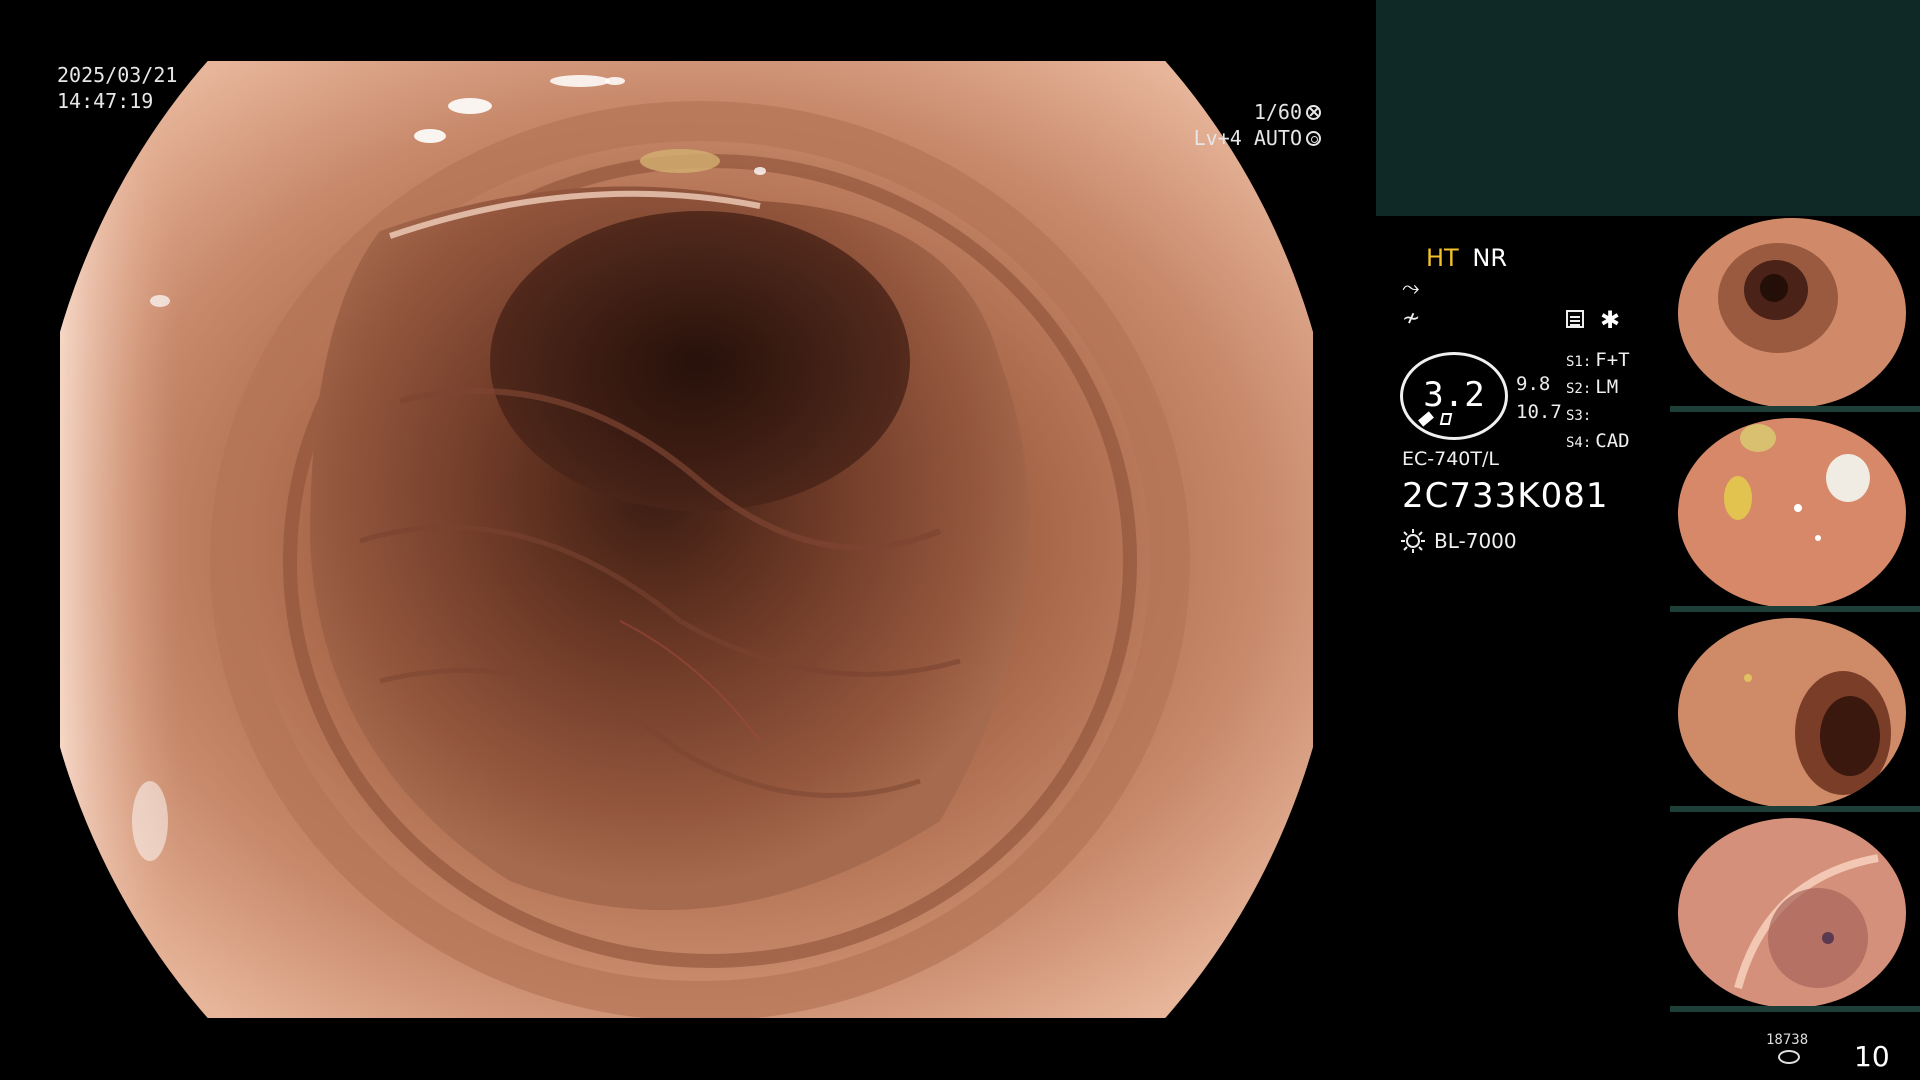 This screenshot has height=1080, width=1920. I want to click on lamp-icon, so click(1413, 541).